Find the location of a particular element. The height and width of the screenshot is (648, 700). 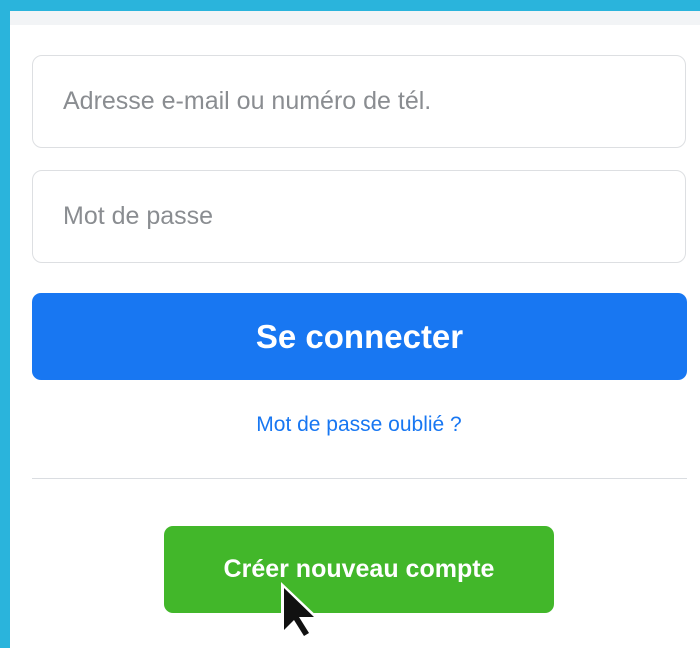

password-placeholder: Mot de passe is located at coordinates (138, 216).